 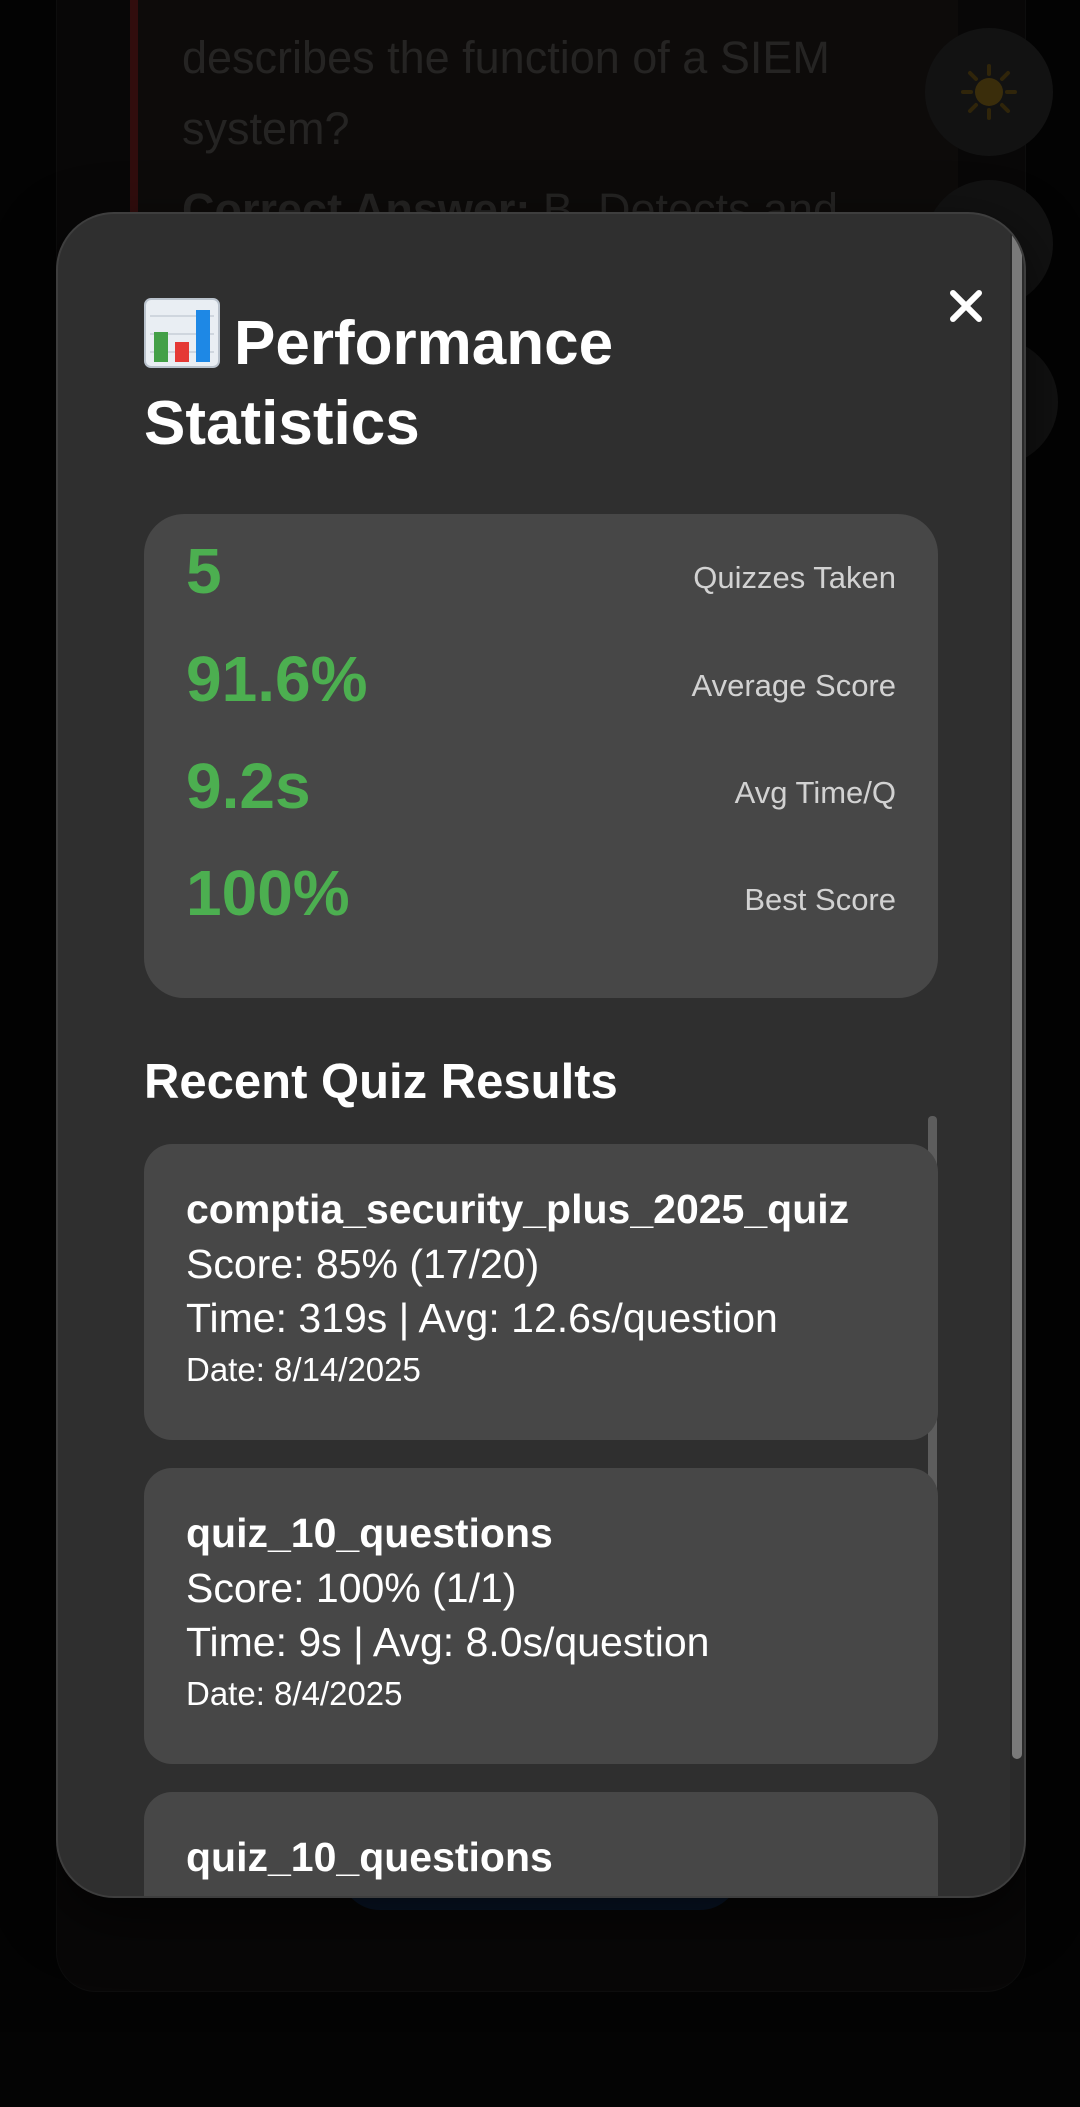 What do you see at coordinates (815, 792) in the screenshot?
I see `stat-label: Avg Time/Q` at bounding box center [815, 792].